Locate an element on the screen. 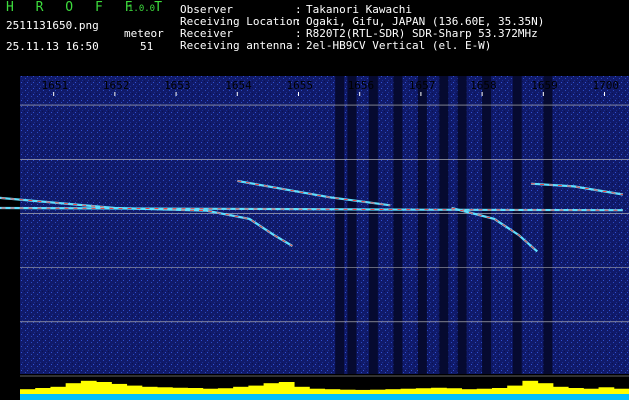 The width and height of the screenshot is (629, 400). app-version: 1.0.0 is located at coordinates (142, 9).